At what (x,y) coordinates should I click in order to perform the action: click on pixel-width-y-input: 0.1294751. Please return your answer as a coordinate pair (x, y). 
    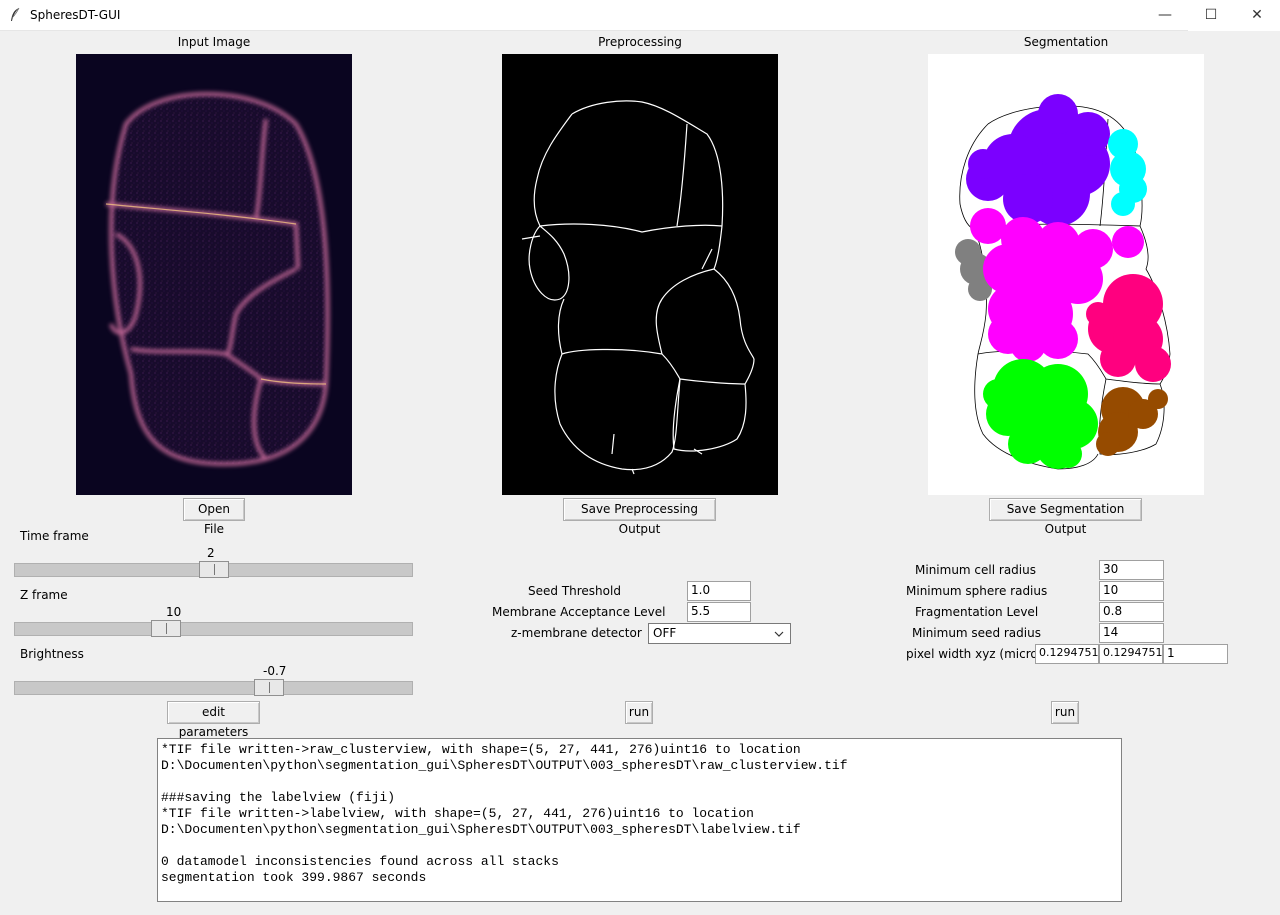
    Looking at the image, I should click on (1131, 654).